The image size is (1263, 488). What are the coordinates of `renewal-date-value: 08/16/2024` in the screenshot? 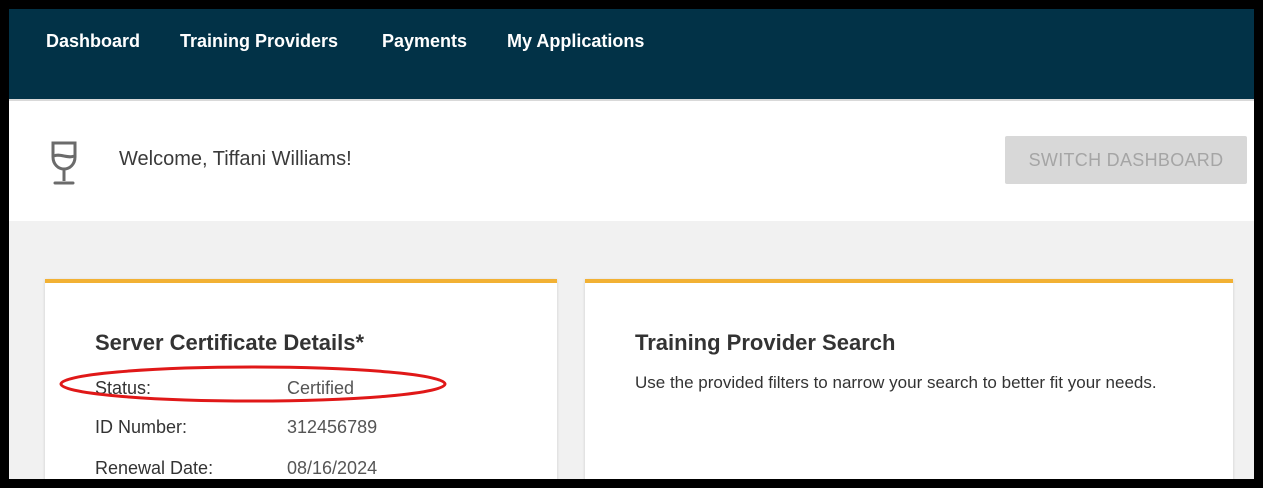 It's located at (332, 468).